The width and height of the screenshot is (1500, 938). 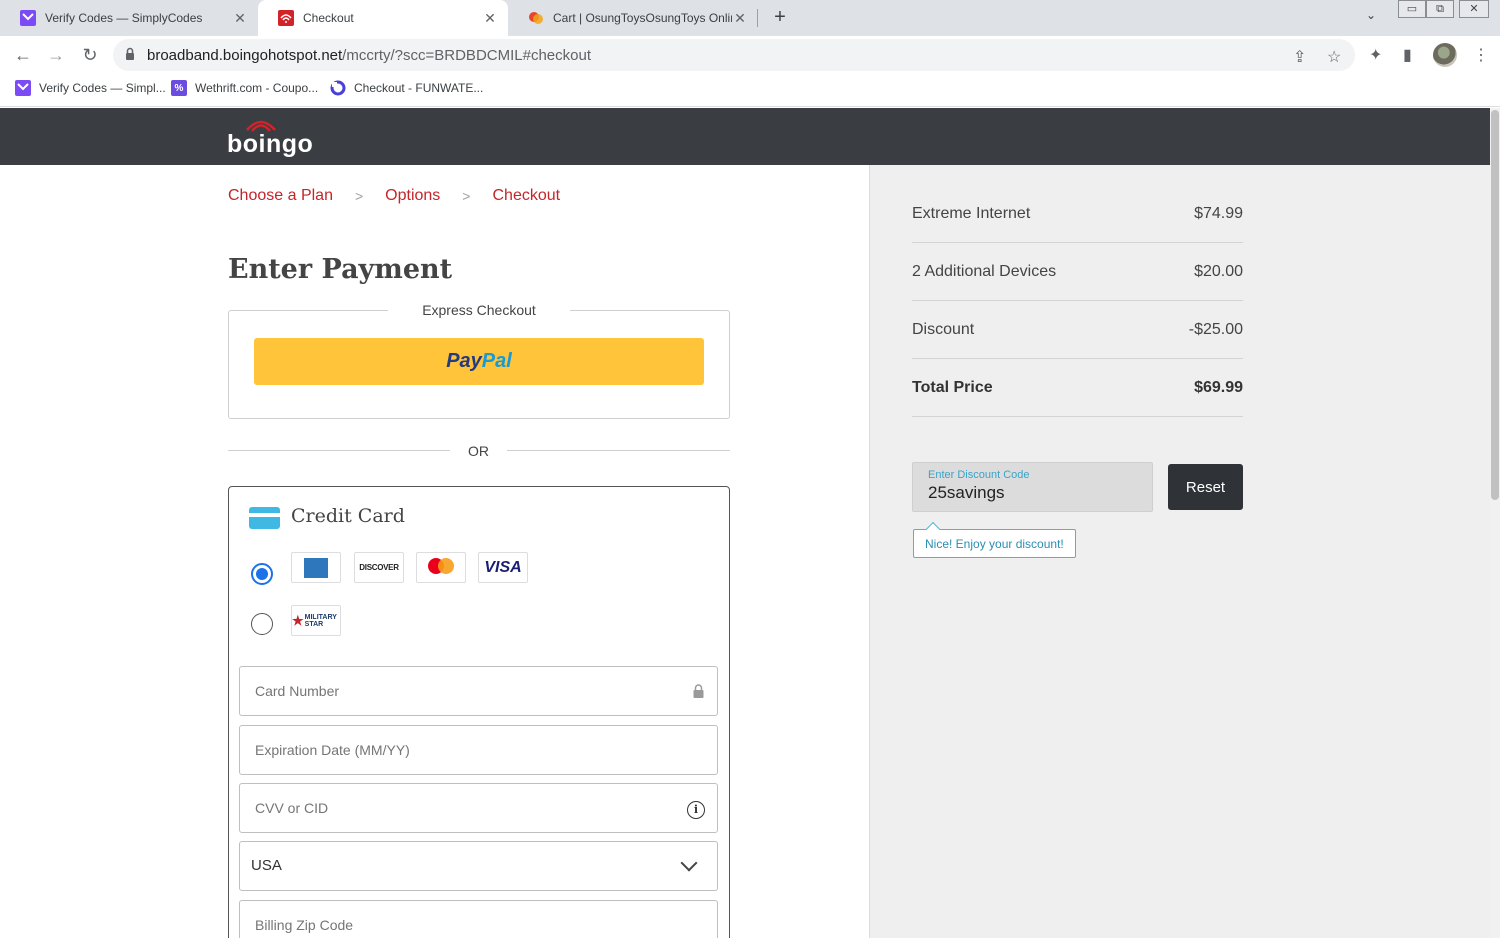 What do you see at coordinates (1218, 271) in the screenshot?
I see `summary-item-amount: $20.00` at bounding box center [1218, 271].